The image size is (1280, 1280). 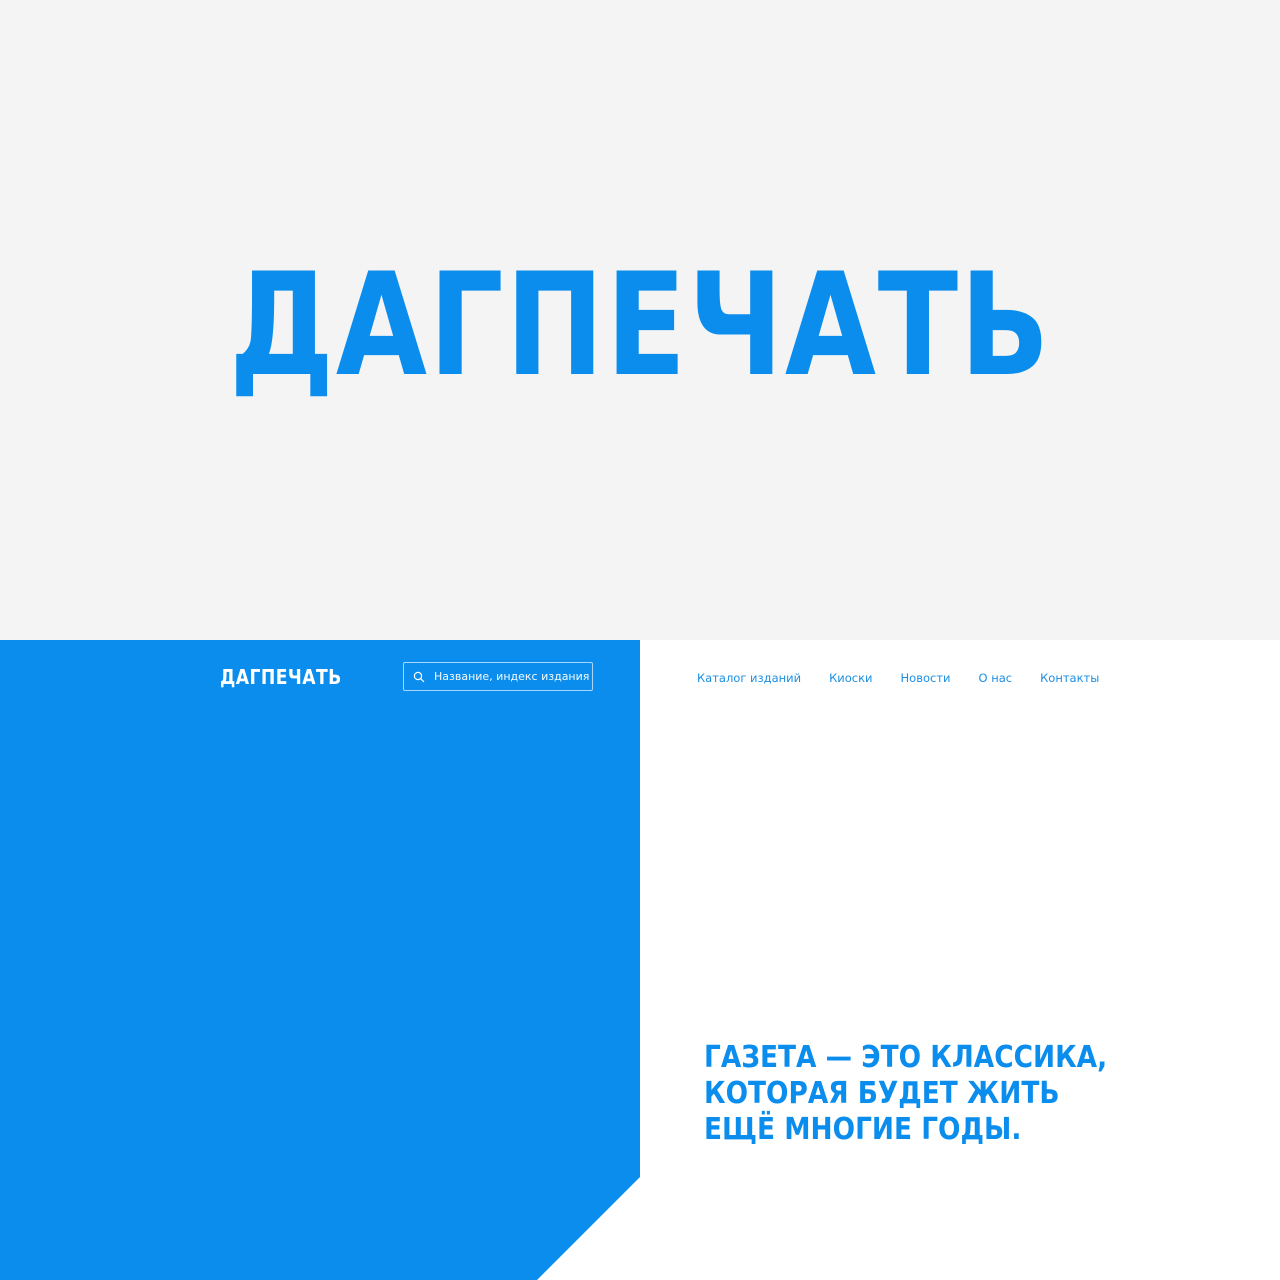 I want to click on nav-news: Новости, so click(x=926, y=678).